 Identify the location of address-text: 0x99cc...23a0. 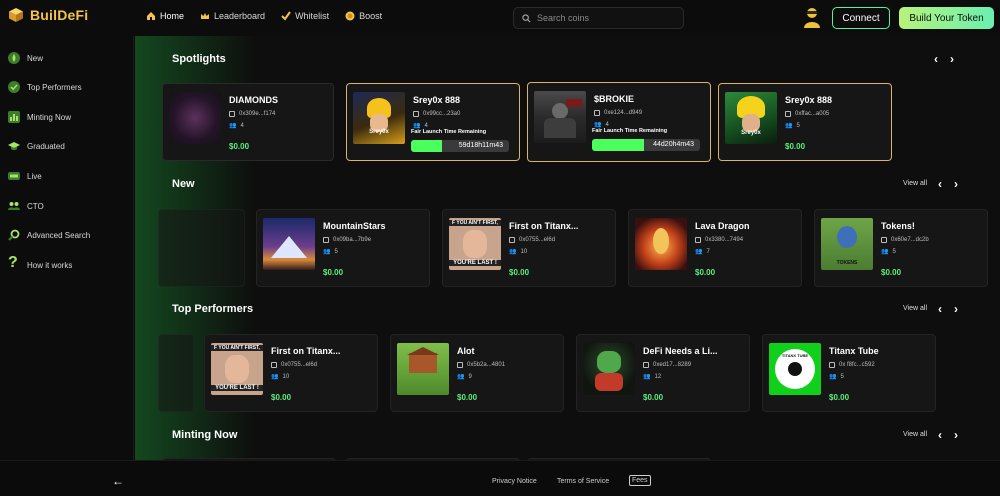
(442, 114).